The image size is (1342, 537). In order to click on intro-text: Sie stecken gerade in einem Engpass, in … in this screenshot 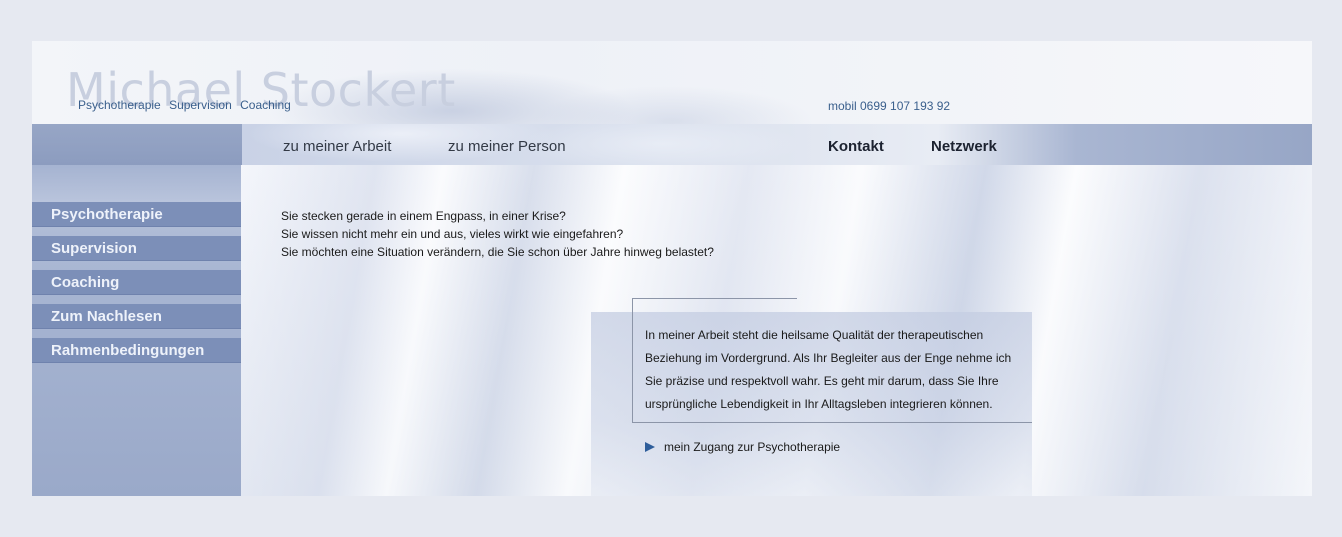, I will do `click(497, 234)`.